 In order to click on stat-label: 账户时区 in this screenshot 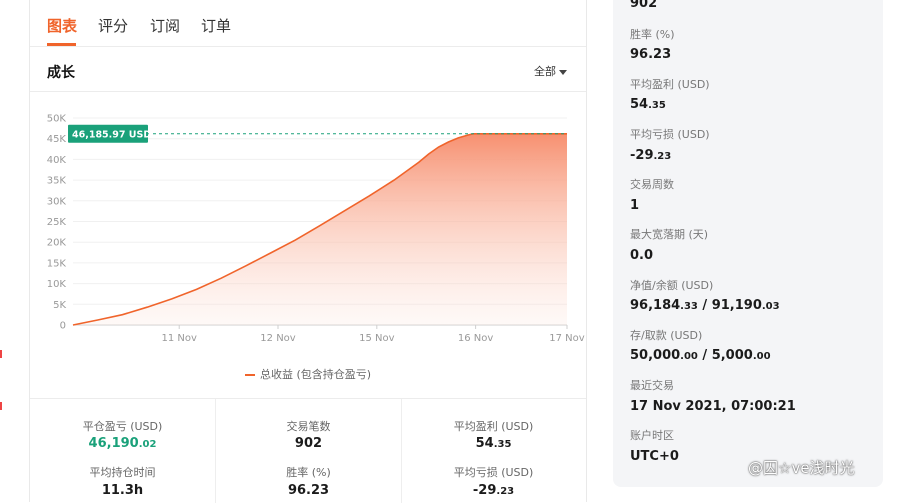, I will do `click(652, 435)`.